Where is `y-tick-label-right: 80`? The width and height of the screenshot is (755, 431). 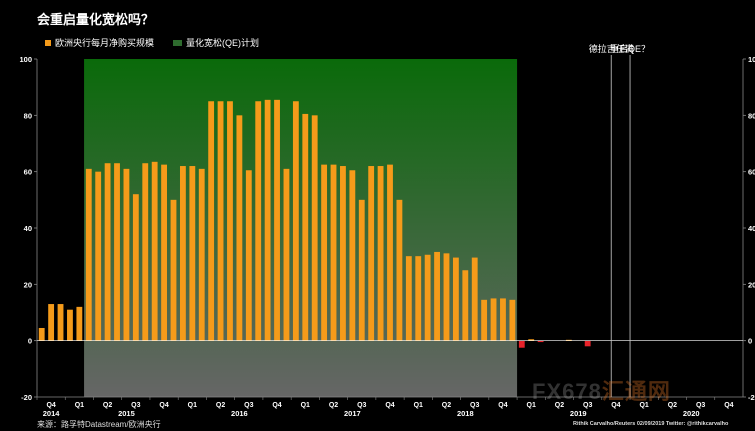
y-tick-label-right: 80 is located at coordinates (751, 115).